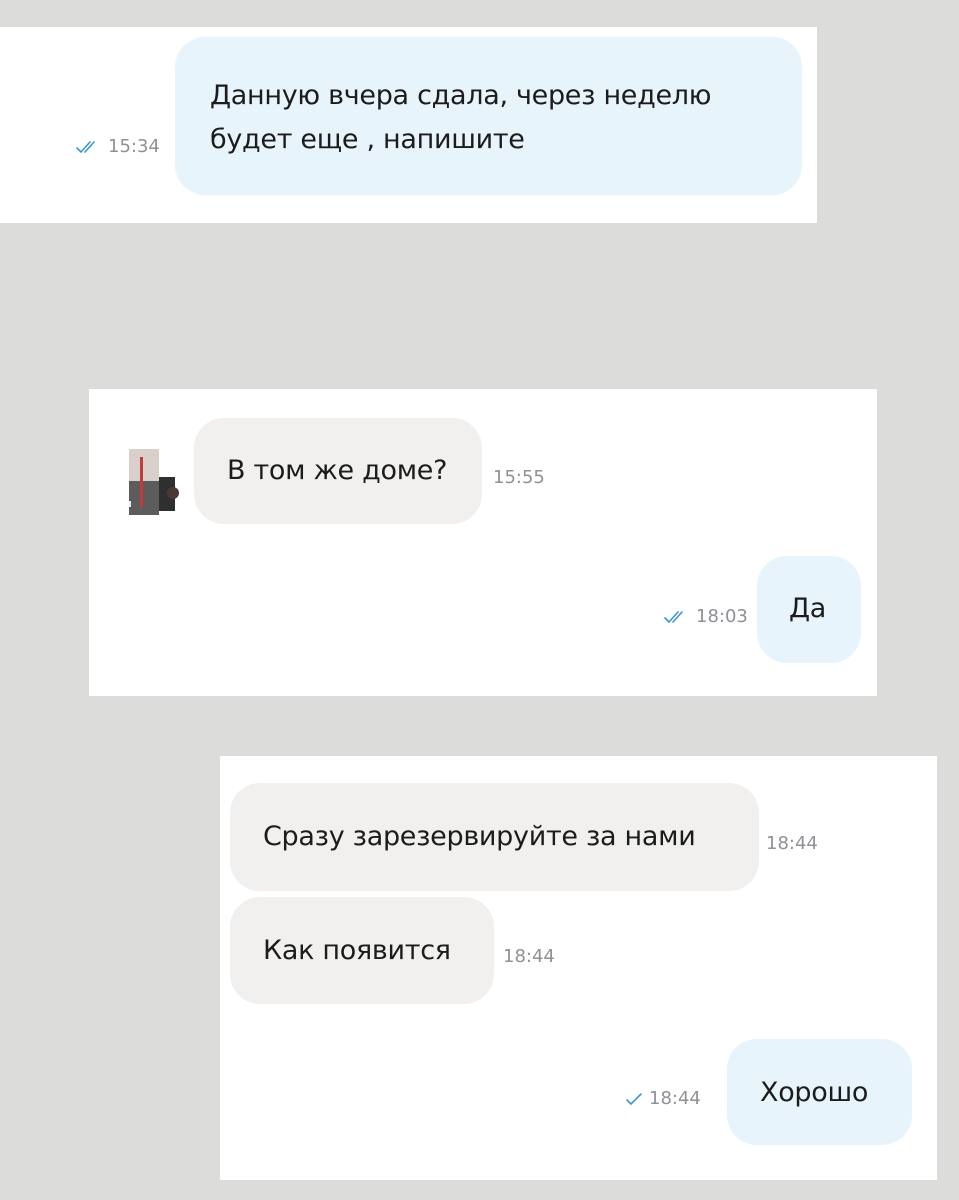 This screenshot has width=959, height=1200. What do you see at coordinates (144, 482) in the screenshot?
I see `contact-avatar` at bounding box center [144, 482].